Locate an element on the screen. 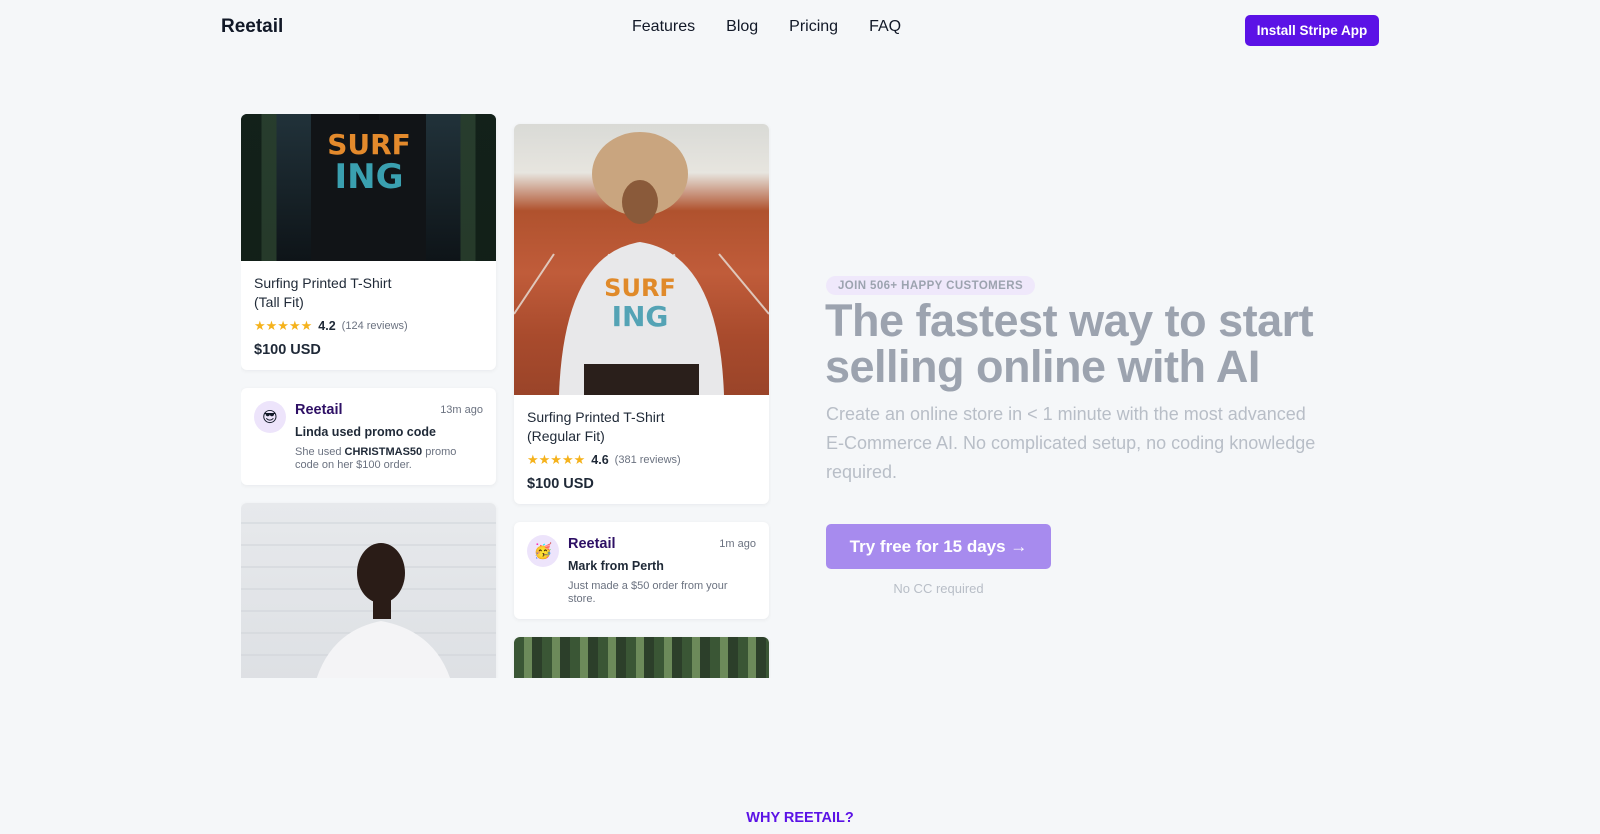 This screenshot has height=834, width=1600. review-count: (381 reviews) is located at coordinates (647, 460).